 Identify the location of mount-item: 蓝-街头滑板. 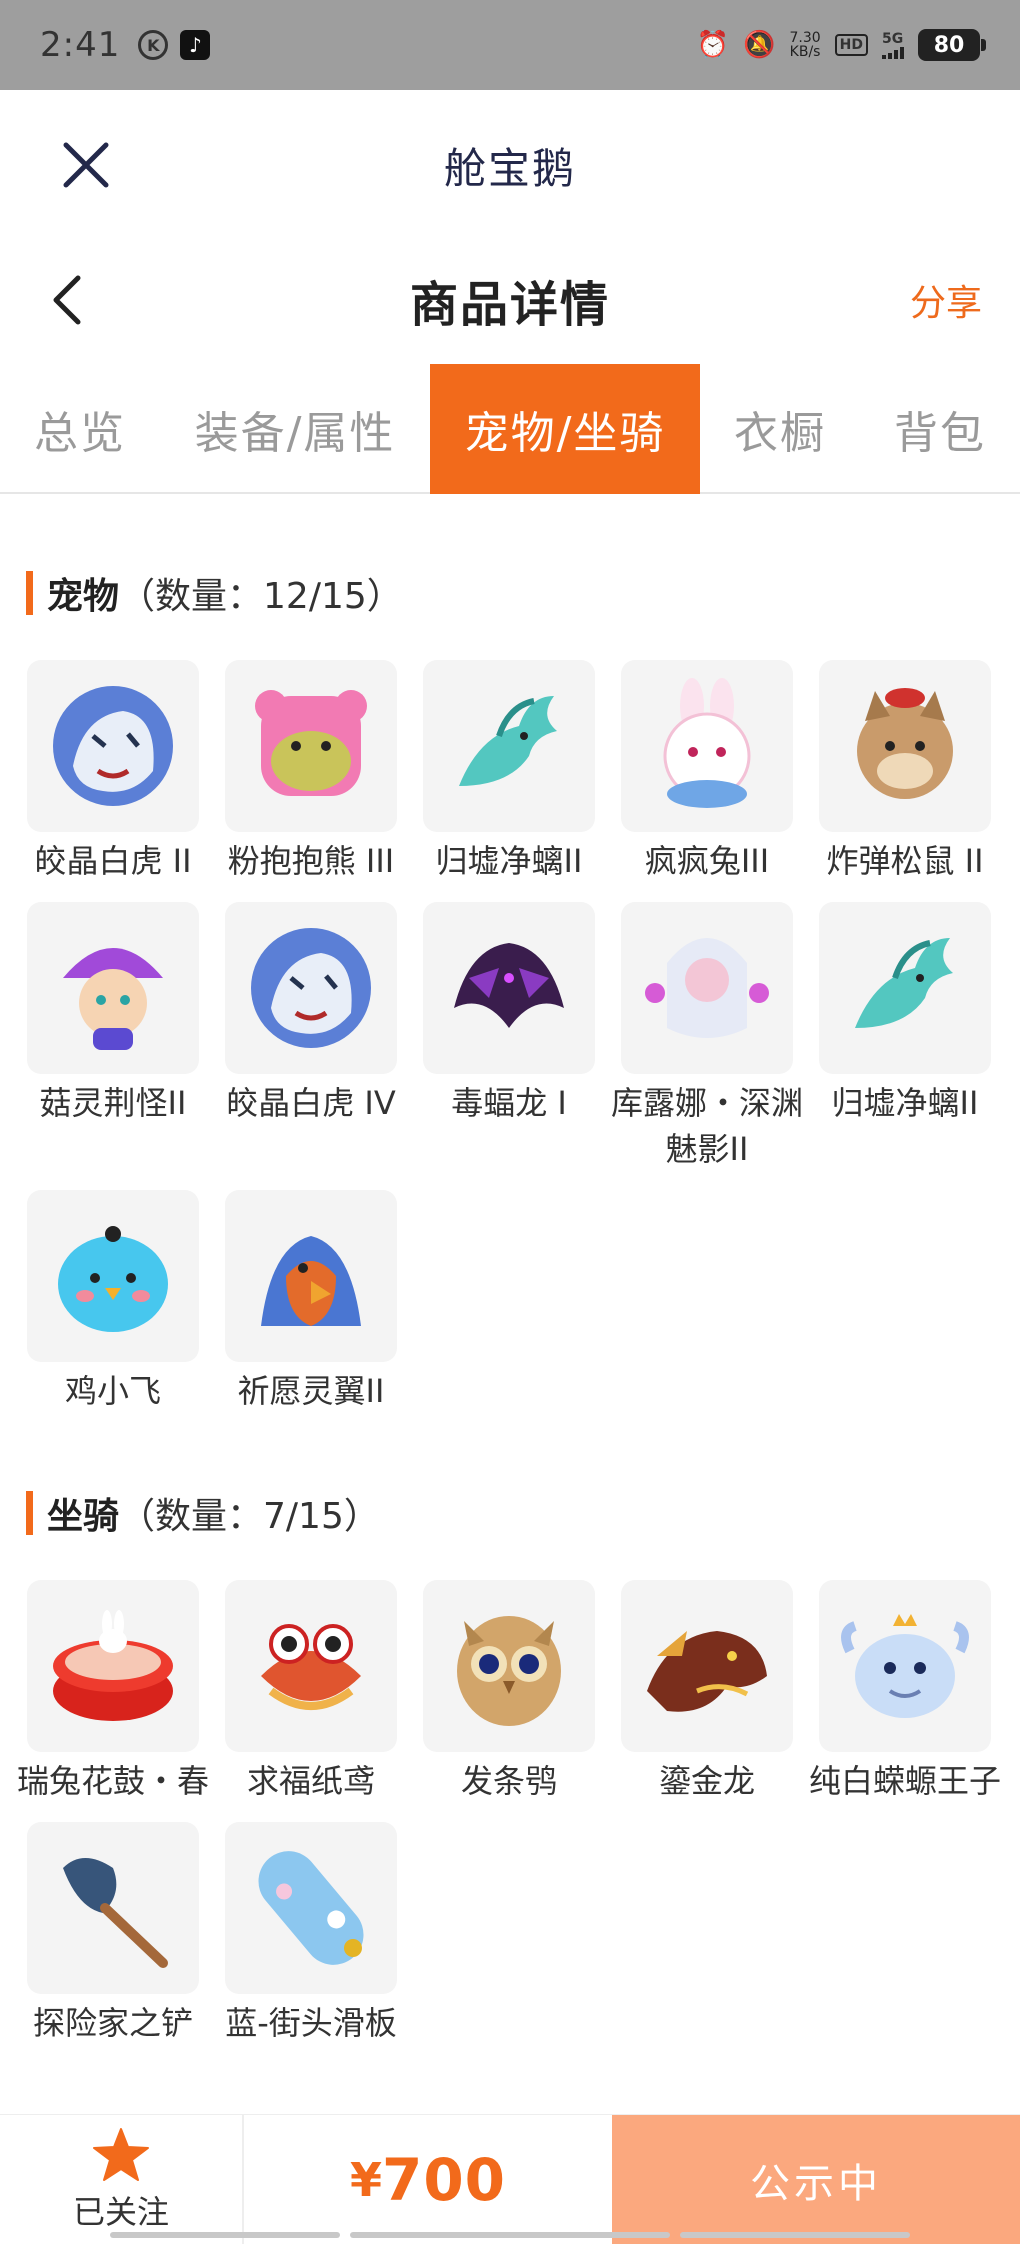
(311, 1934).